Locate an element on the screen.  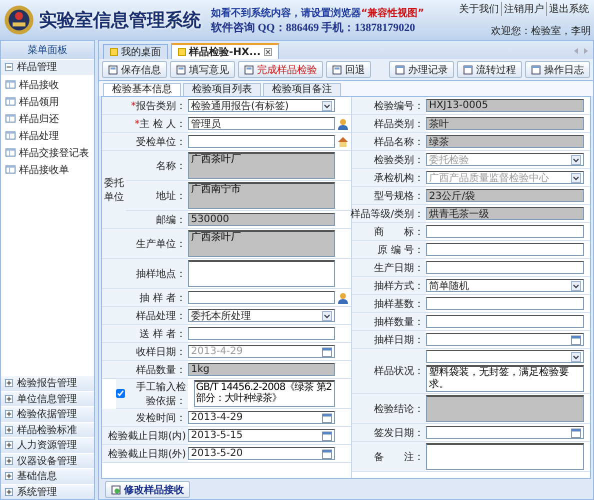
header-link: 注销用户 is located at coordinates (523, 9).